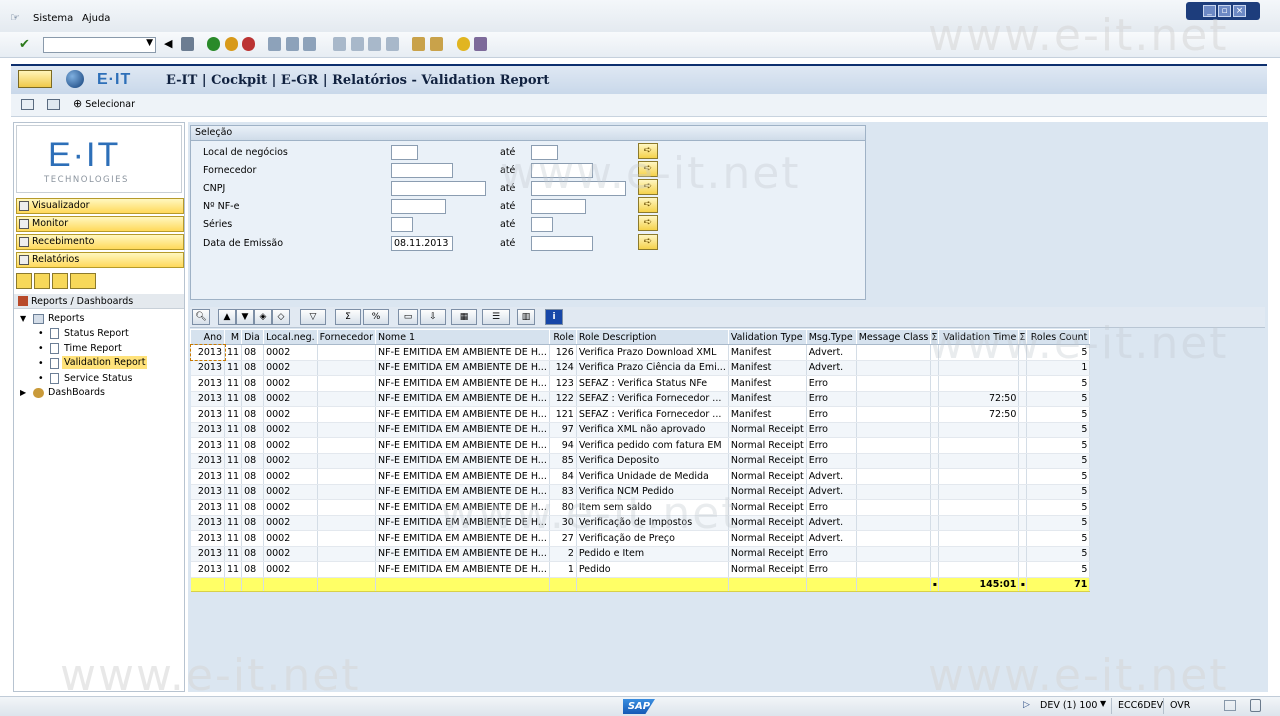 This screenshot has width=1280, height=716. What do you see at coordinates (248, 44) in the screenshot?
I see `cancel-icon` at bounding box center [248, 44].